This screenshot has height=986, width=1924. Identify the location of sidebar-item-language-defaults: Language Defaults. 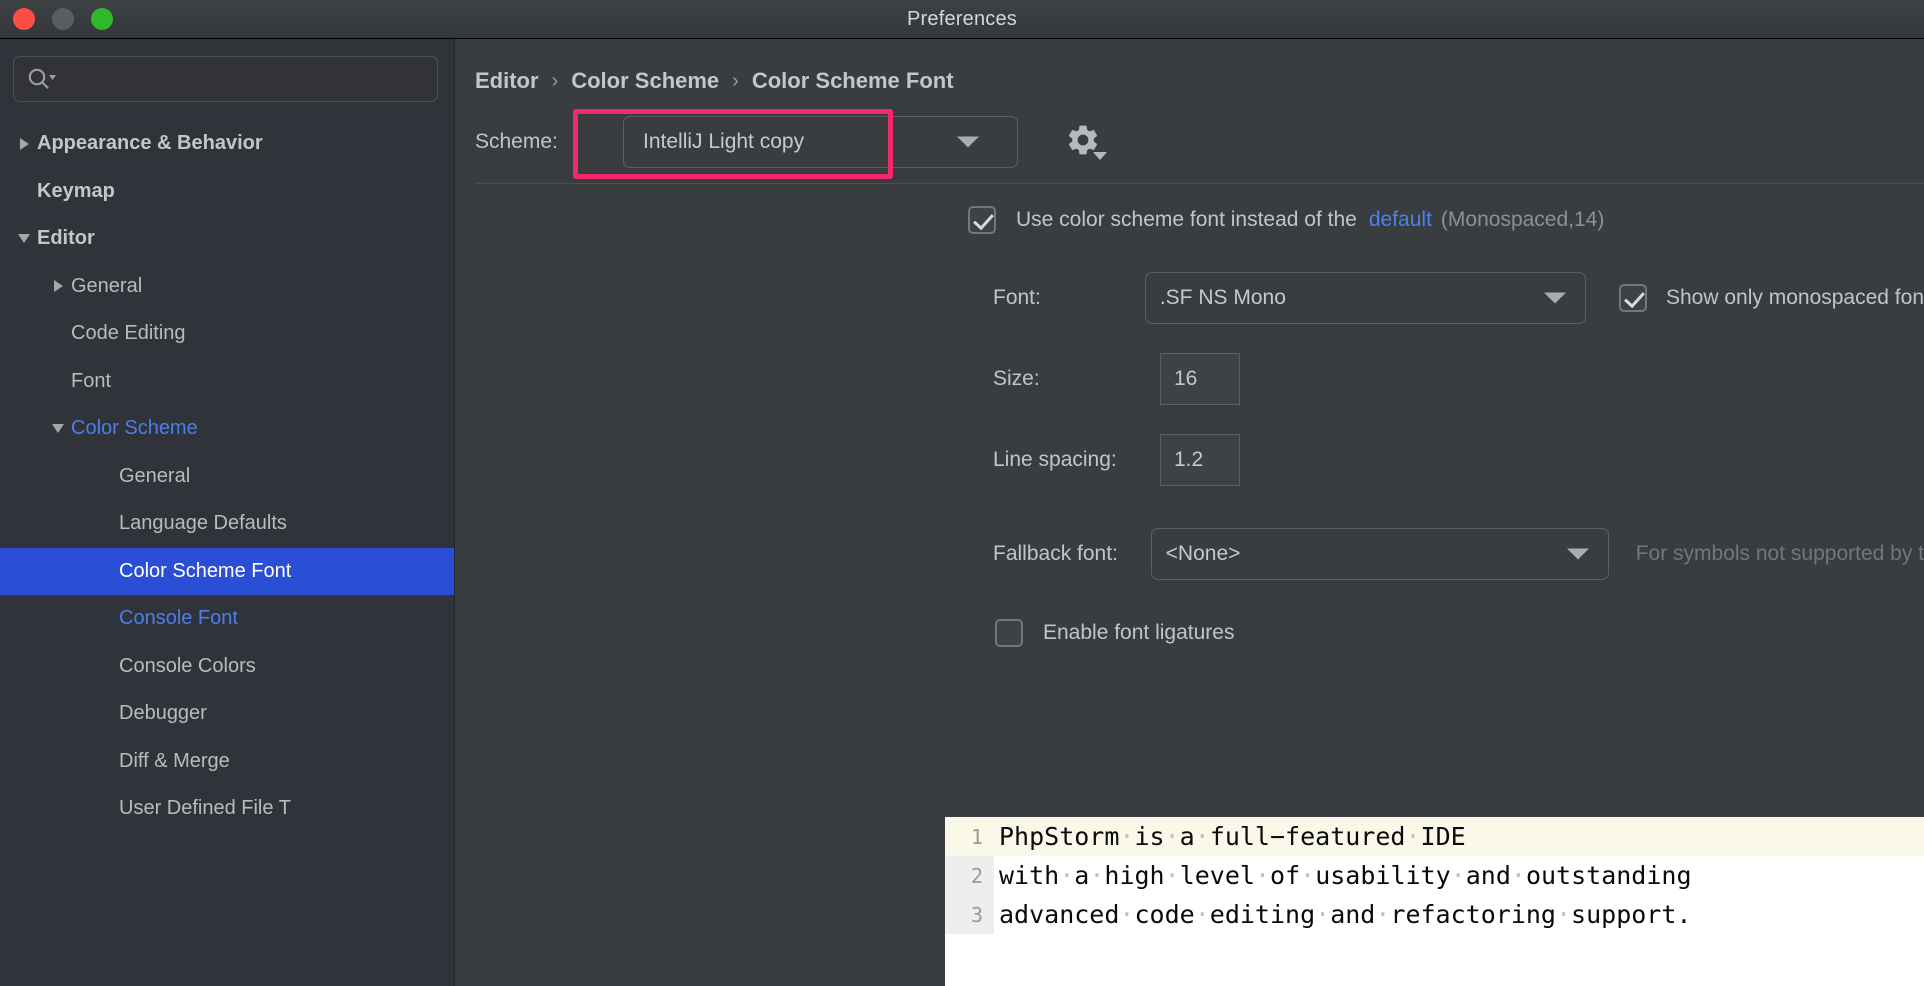
(227, 524).